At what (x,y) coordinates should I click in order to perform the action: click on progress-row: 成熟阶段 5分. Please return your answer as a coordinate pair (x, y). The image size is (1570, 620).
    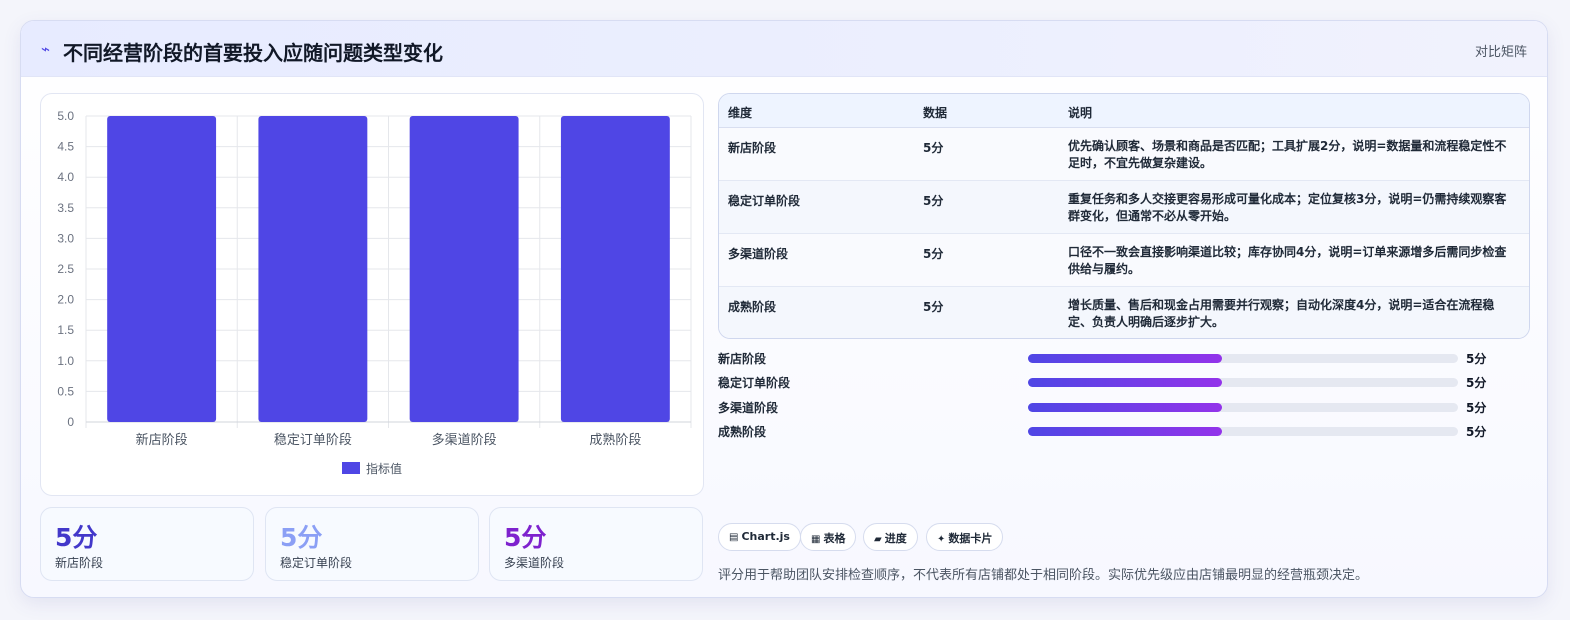
    Looking at the image, I should click on (1118, 431).